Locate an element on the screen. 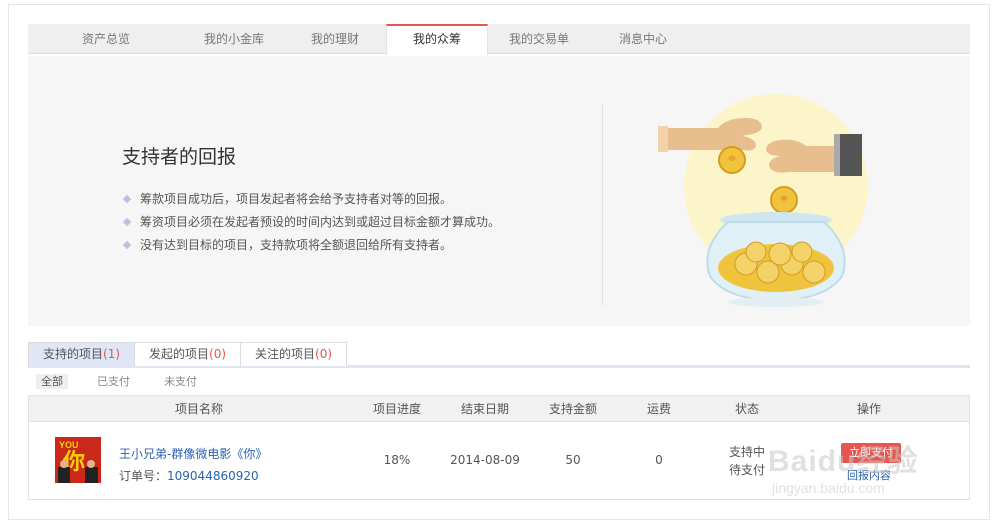  project-thumbnail: YOU 你 is located at coordinates (78, 460).